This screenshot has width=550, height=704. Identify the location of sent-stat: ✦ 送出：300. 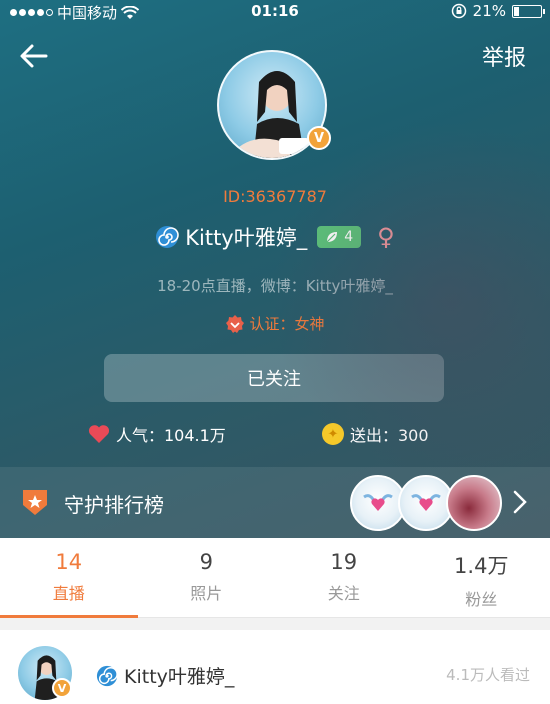
(375, 434).